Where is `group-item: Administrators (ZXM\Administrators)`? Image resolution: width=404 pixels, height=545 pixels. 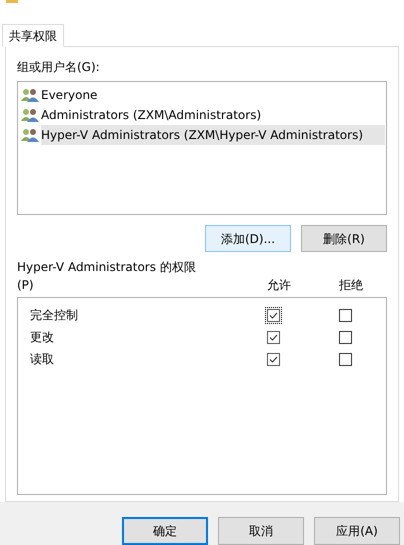 group-item: Administrators (ZXM\Administrators) is located at coordinates (213, 115).